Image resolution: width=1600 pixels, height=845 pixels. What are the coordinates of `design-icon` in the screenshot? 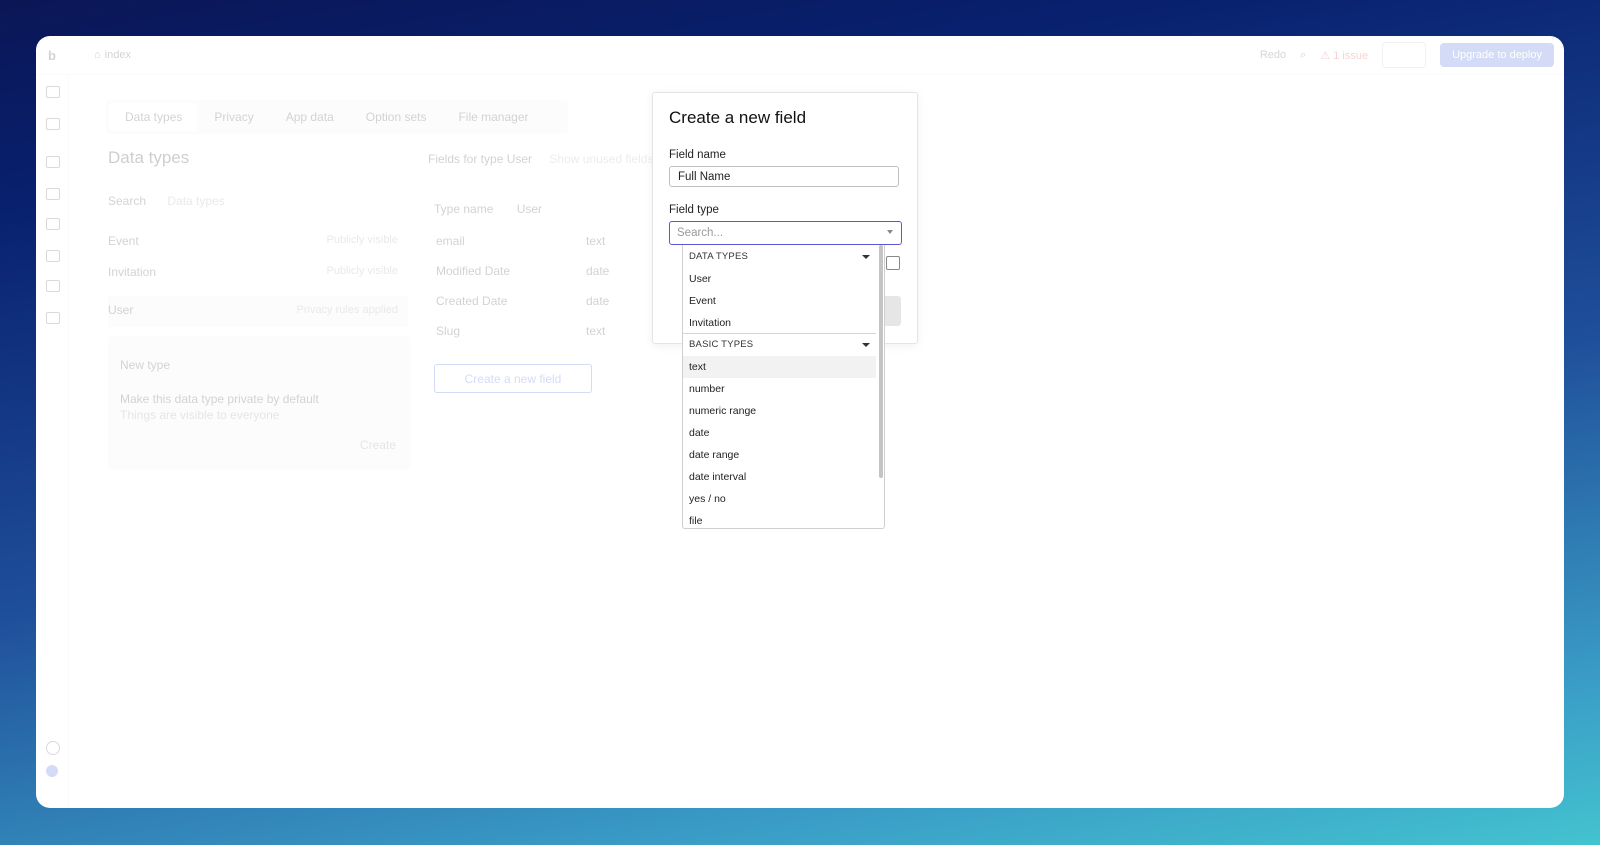 It's located at (53, 92).